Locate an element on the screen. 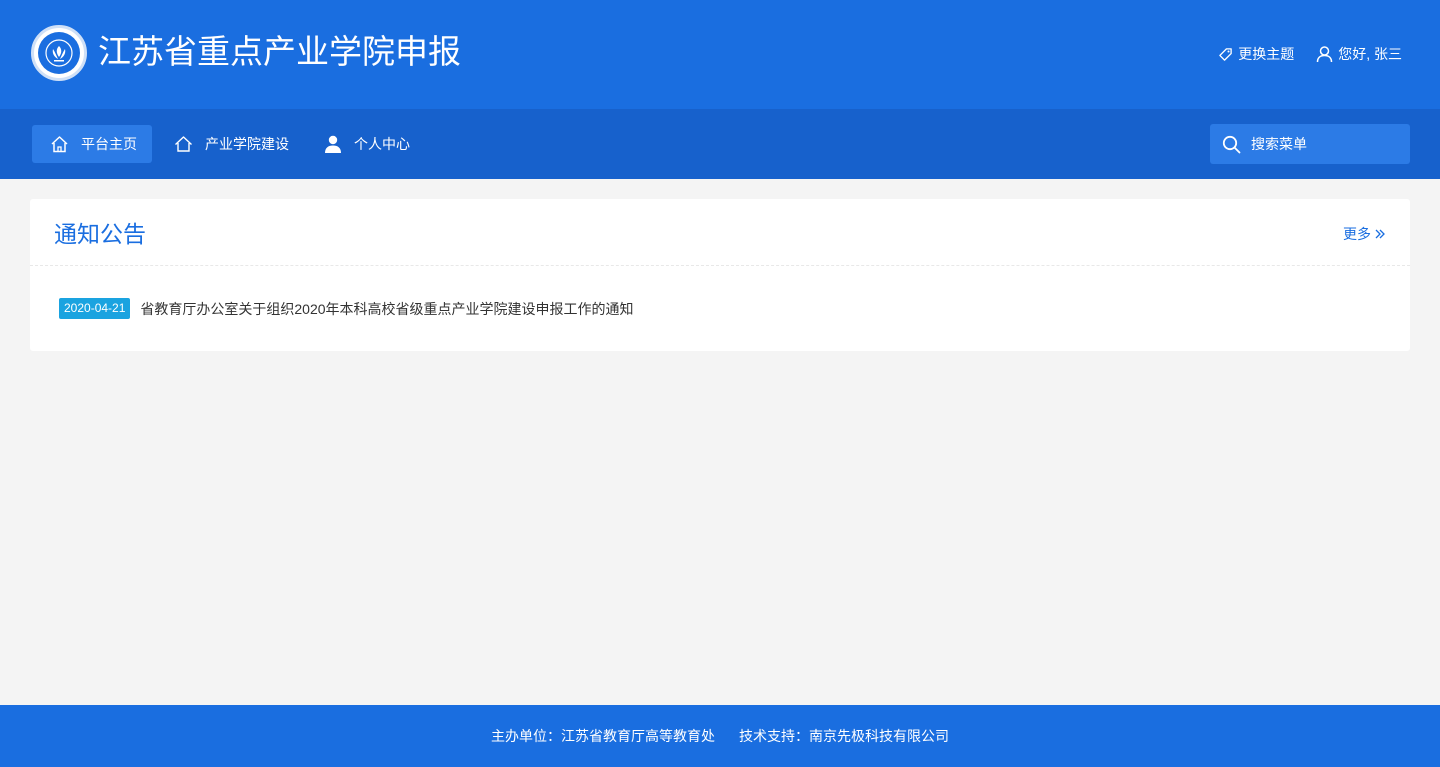 This screenshot has width=1440, height=767. footer-tech-value: 南京先极科技有限公司 is located at coordinates (879, 736).